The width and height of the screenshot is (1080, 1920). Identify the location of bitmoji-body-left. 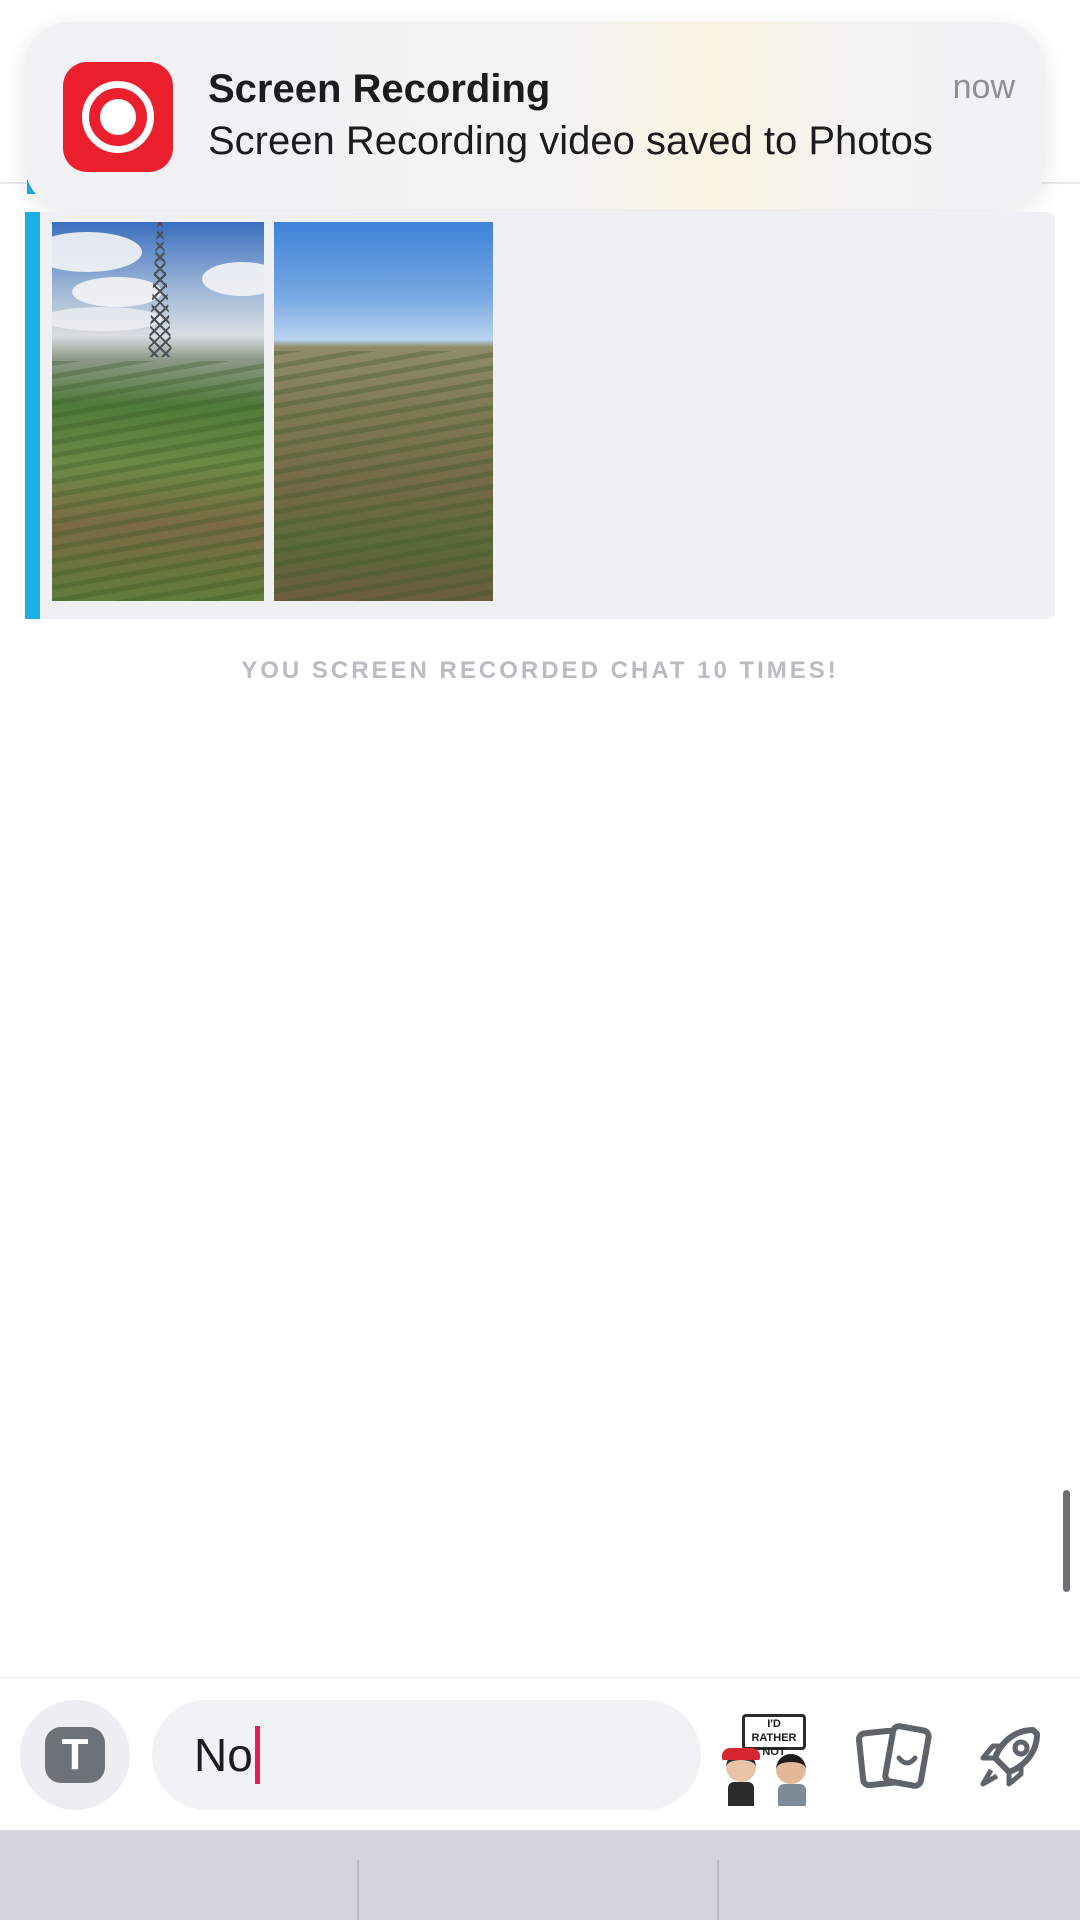
(741, 1794).